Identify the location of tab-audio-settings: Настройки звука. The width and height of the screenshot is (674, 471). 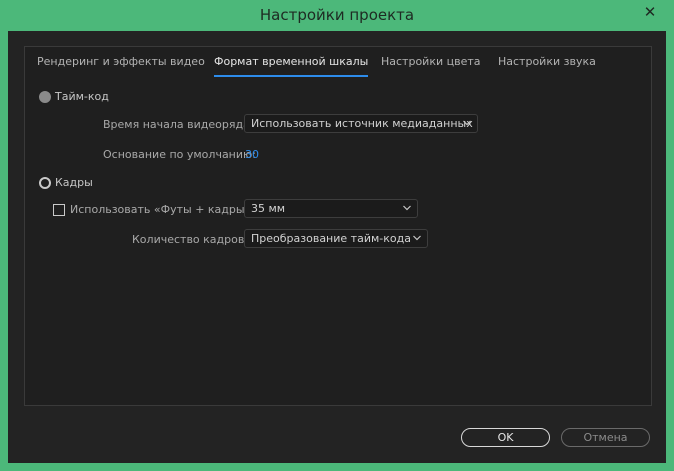
(547, 64).